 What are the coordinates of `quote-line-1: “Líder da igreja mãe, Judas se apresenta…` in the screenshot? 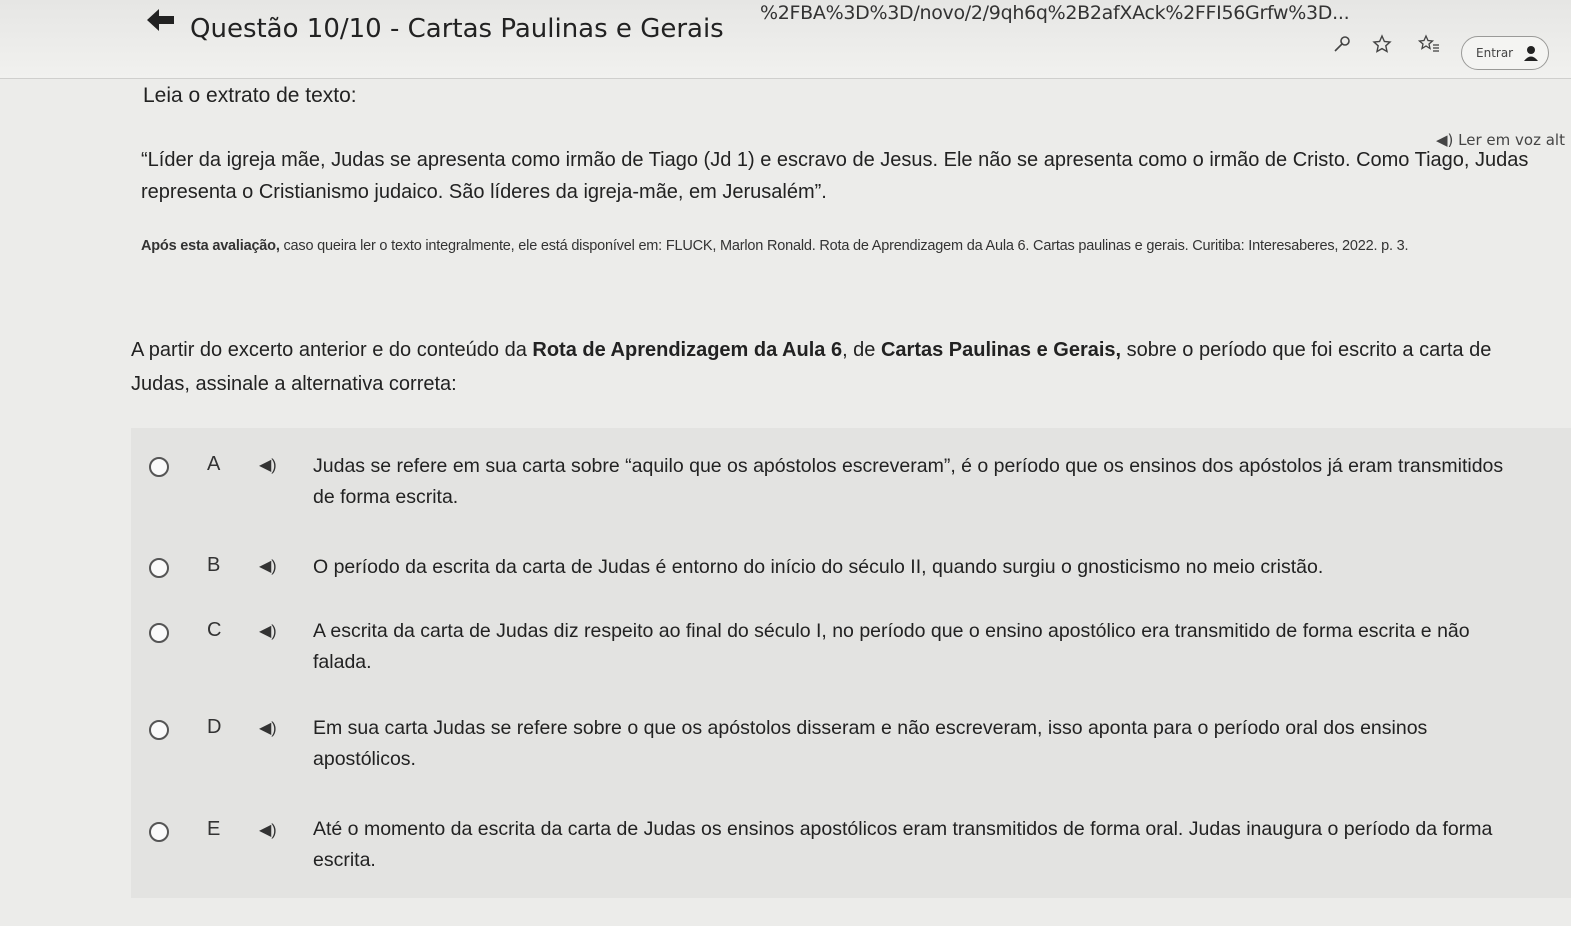 It's located at (835, 160).